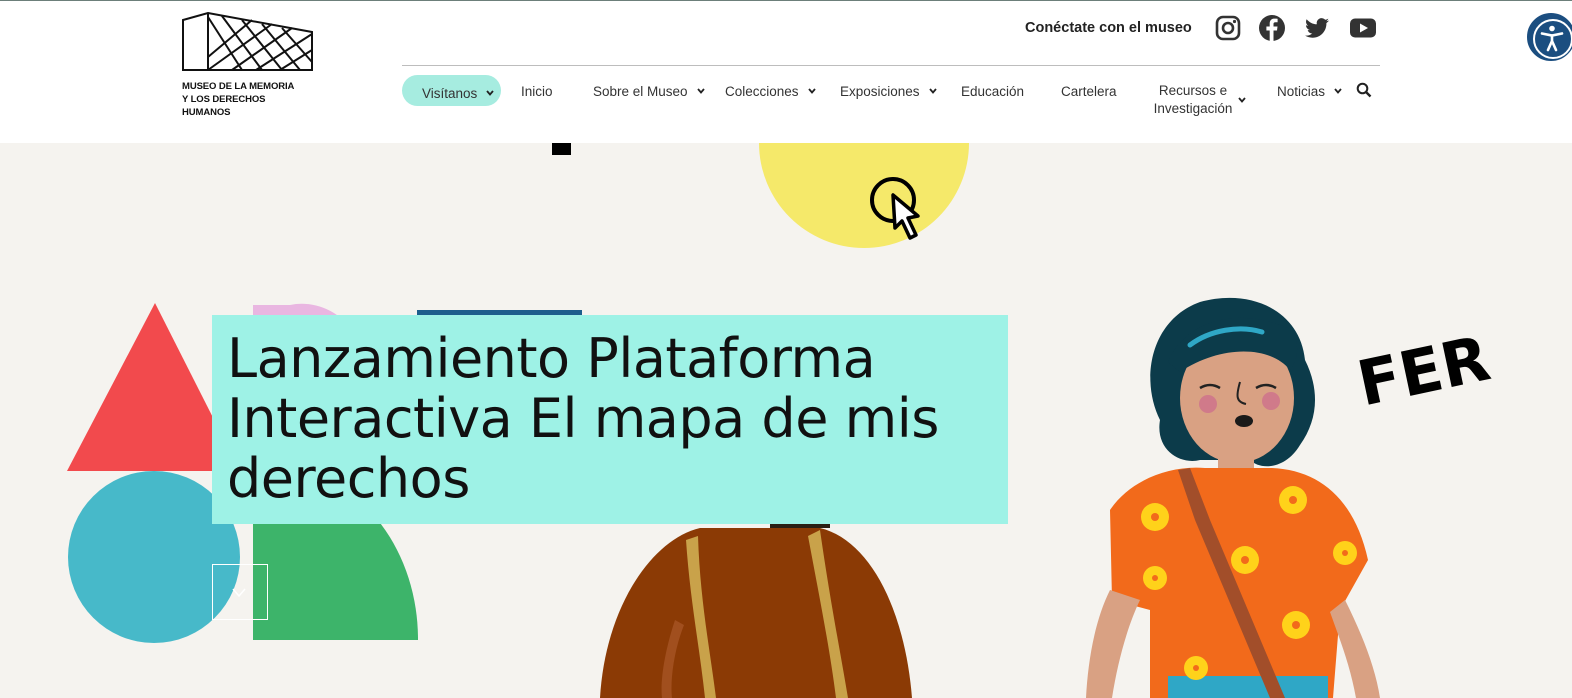 The width and height of the screenshot is (1572, 698). I want to click on black-shape, so click(561, 149).